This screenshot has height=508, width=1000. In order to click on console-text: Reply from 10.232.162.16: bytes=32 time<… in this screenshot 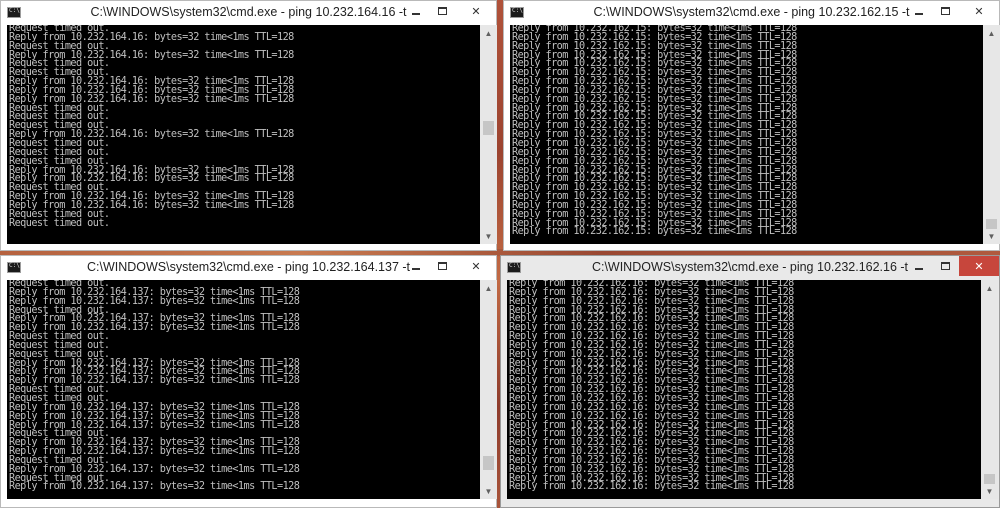, I will do `click(651, 386)`.